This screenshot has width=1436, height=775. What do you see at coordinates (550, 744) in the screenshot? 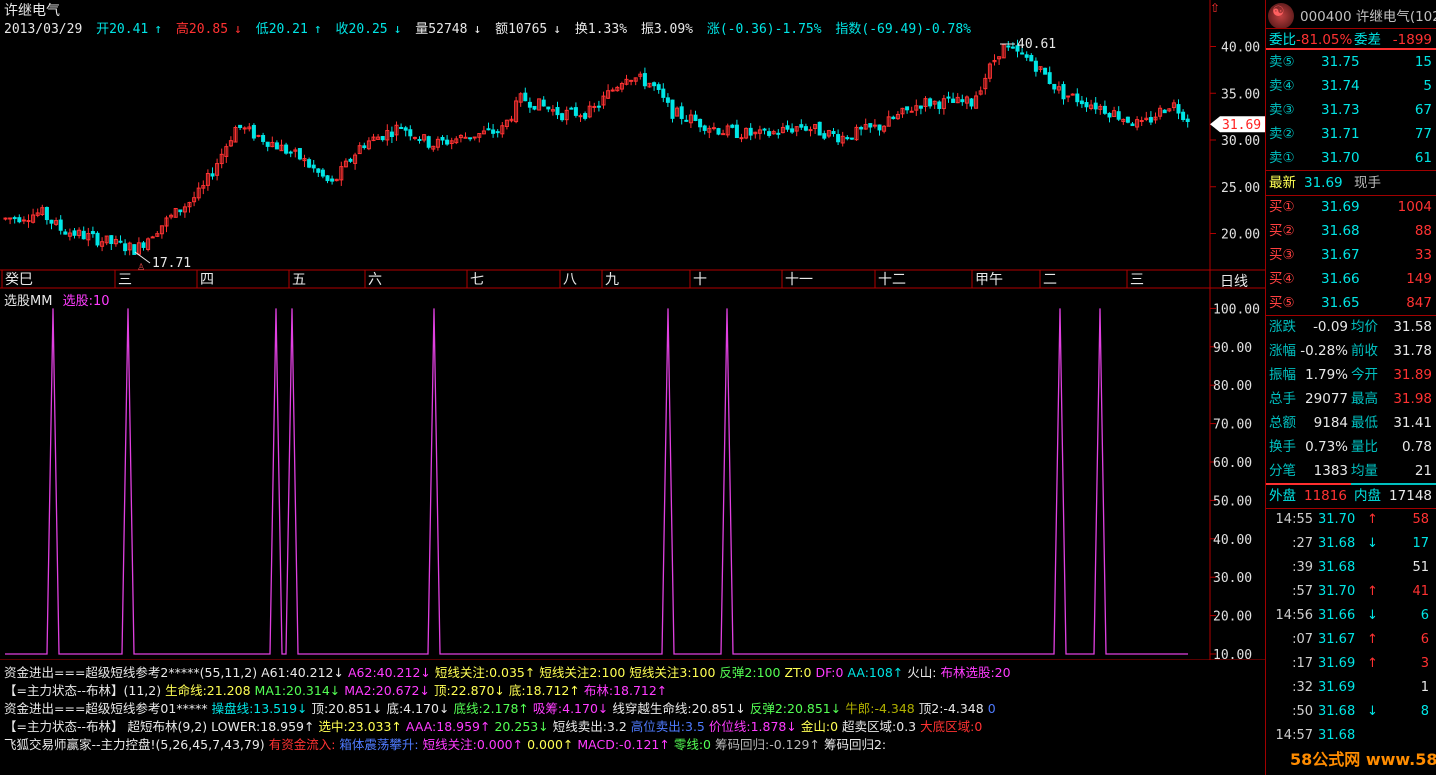
I see `formula-segment: 0.000↑` at bounding box center [550, 744].